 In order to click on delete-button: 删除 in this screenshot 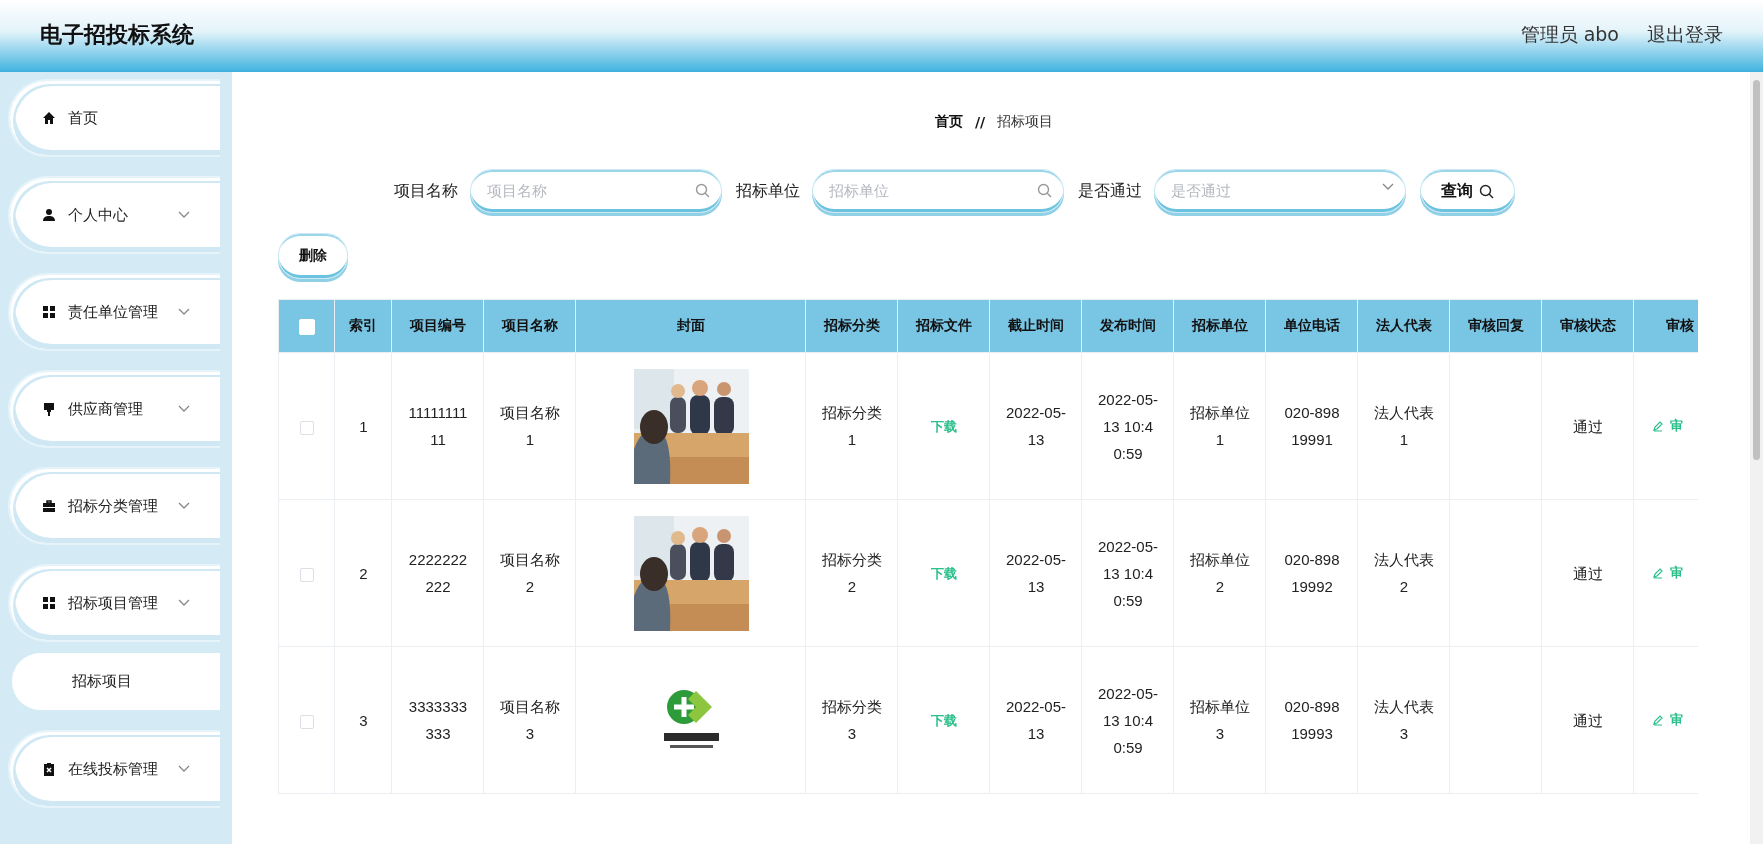, I will do `click(313, 256)`.